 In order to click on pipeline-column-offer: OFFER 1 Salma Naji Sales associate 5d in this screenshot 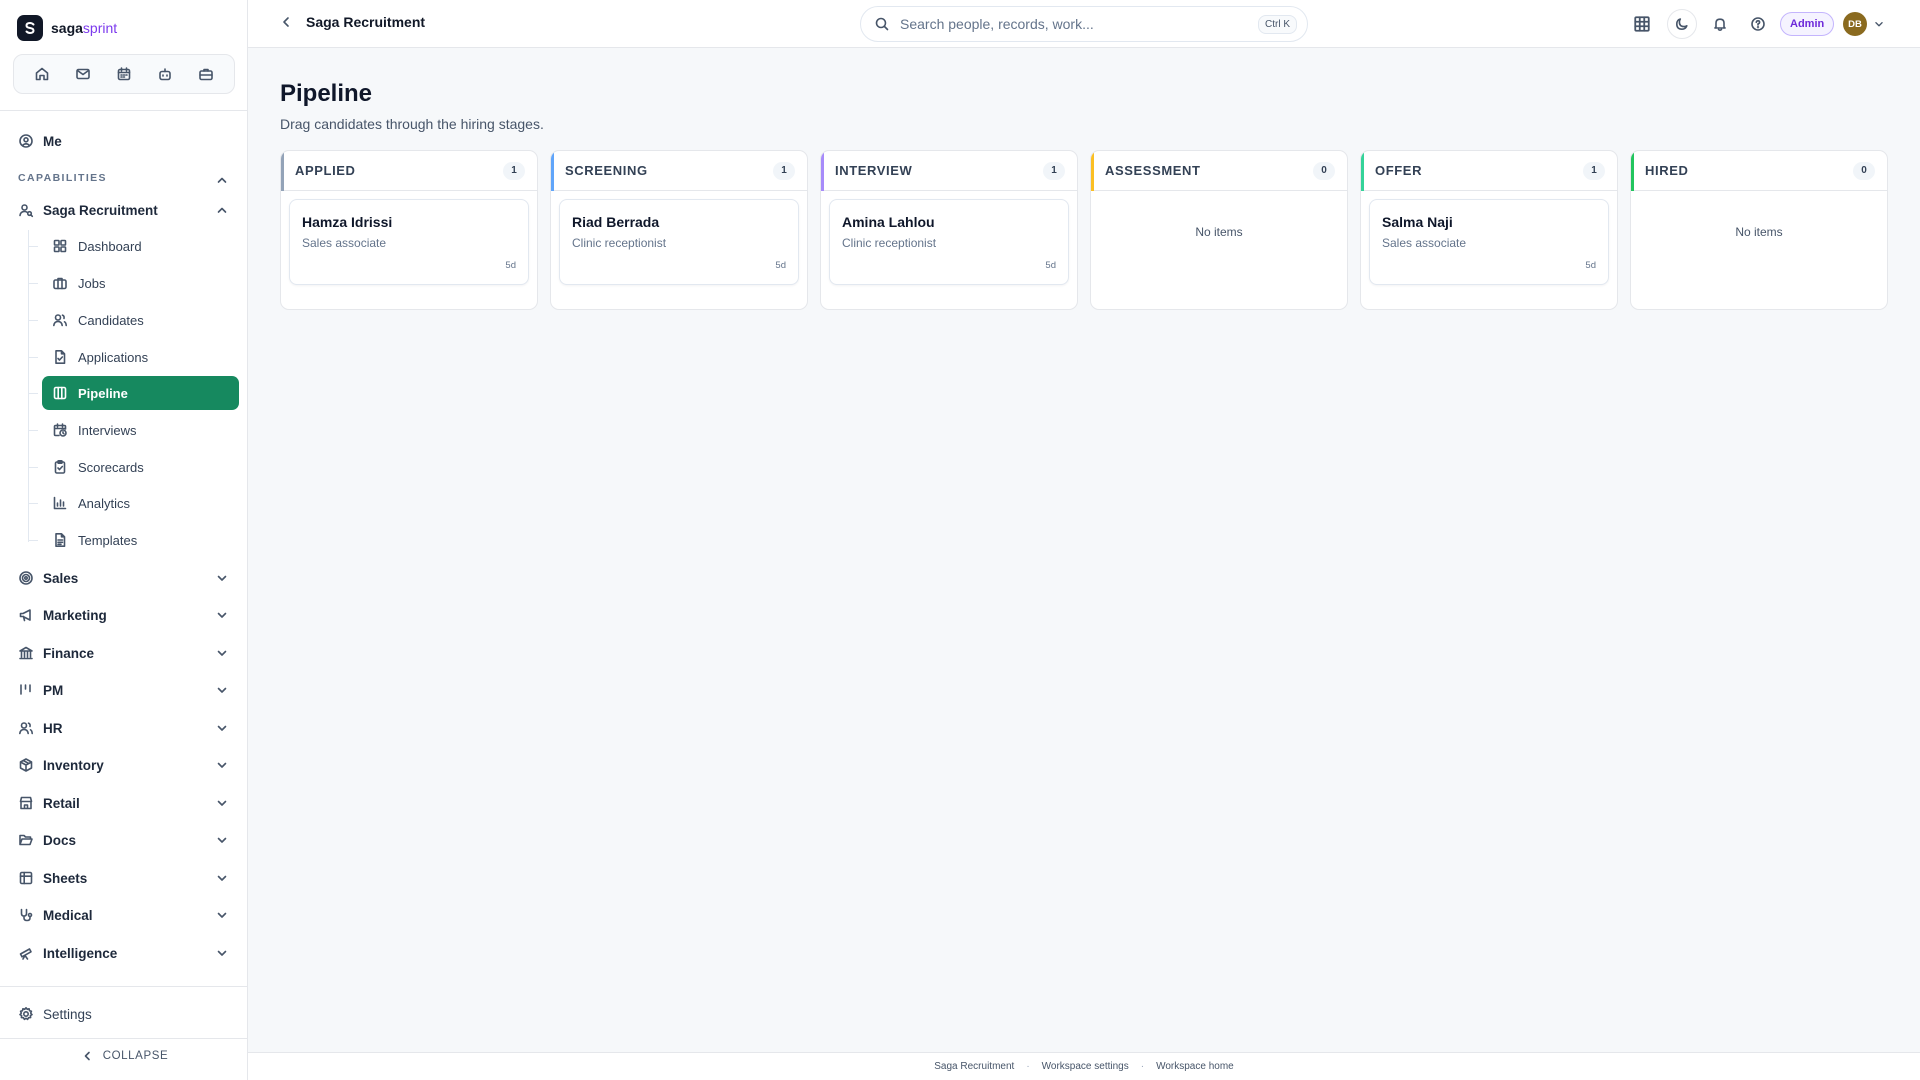, I will do `click(1489, 230)`.